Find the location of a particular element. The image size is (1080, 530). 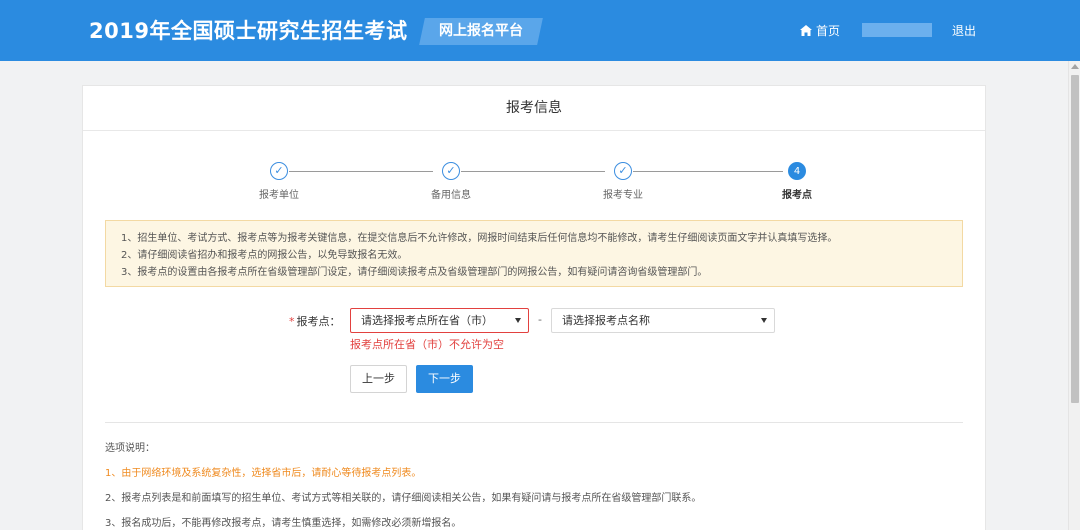

platform-label: 网上报名平台 is located at coordinates (481, 31).